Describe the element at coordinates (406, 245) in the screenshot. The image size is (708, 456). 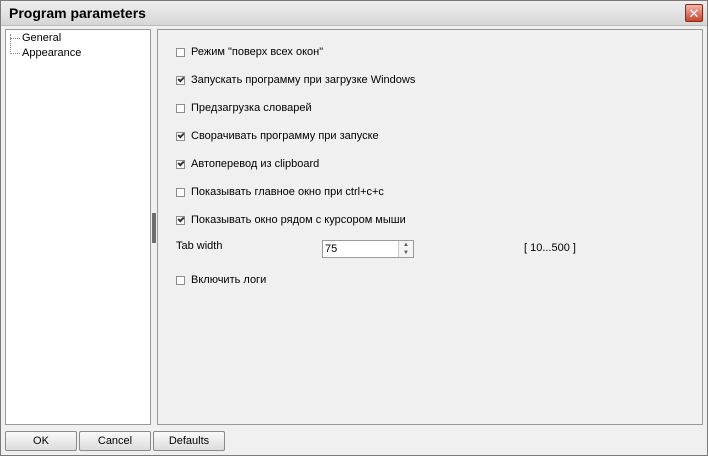
I see `spin-up-icon: ▲` at that location.